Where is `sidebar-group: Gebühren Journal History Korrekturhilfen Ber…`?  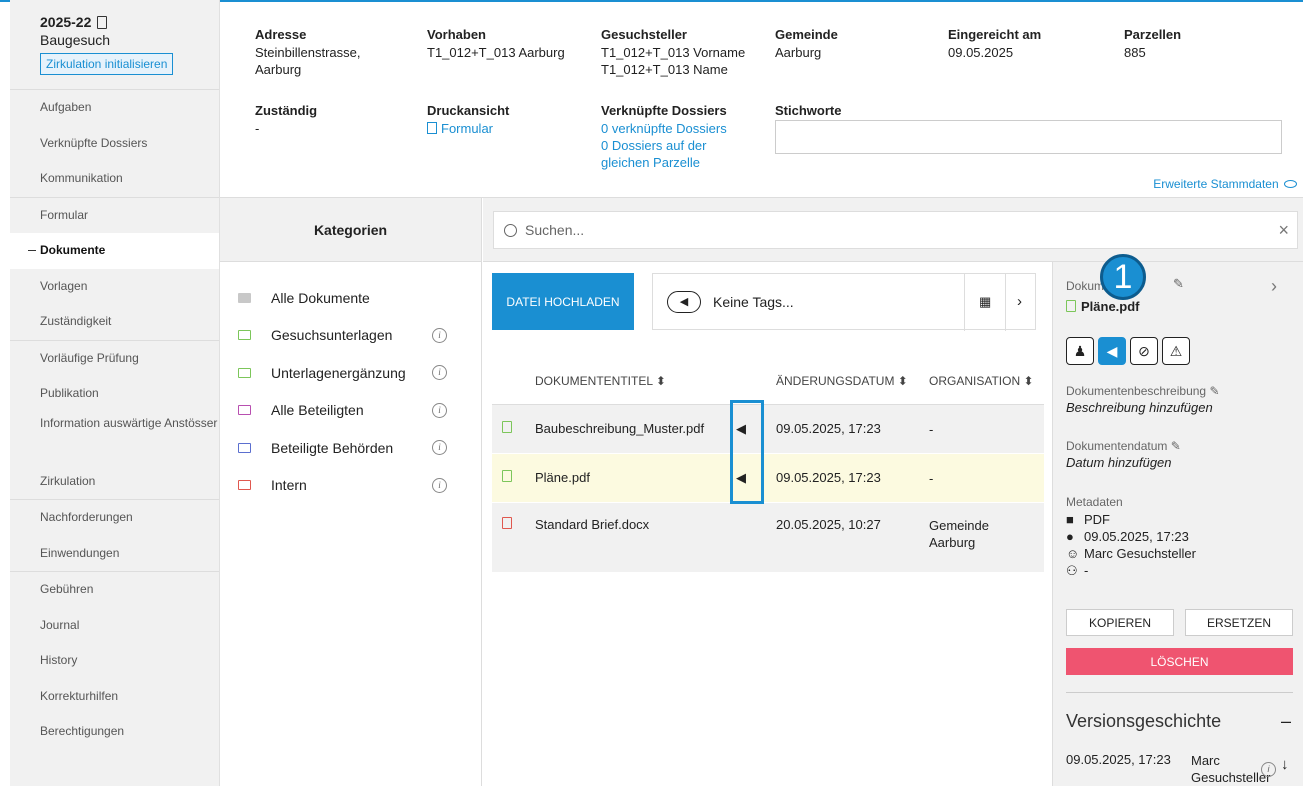 sidebar-group: Gebühren Journal History Korrekturhilfen Ber… is located at coordinates (114, 660).